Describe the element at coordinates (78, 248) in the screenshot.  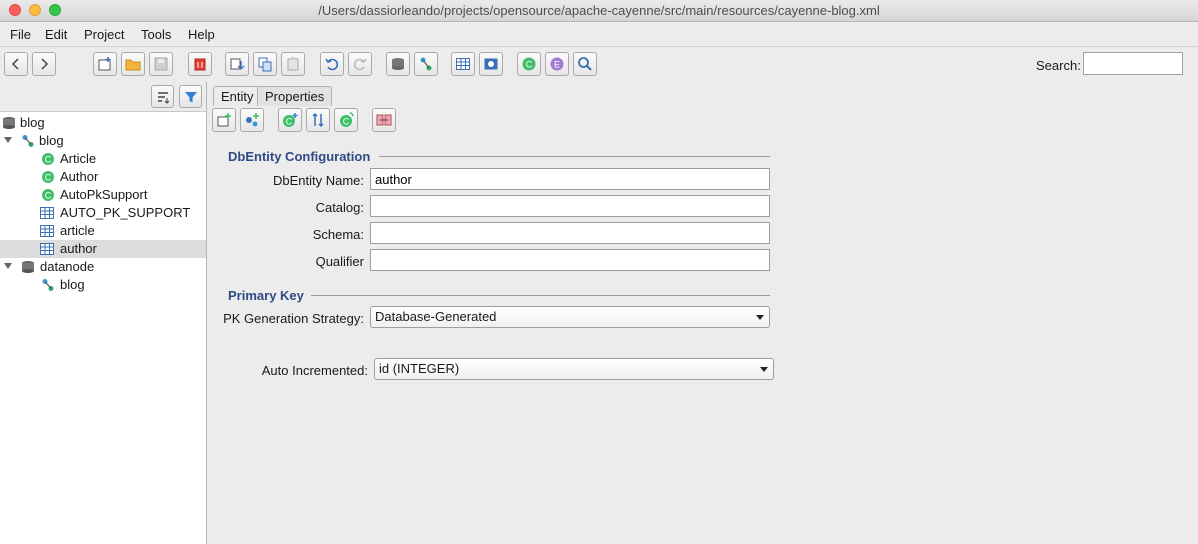
I see `tree-item-label: author` at that location.